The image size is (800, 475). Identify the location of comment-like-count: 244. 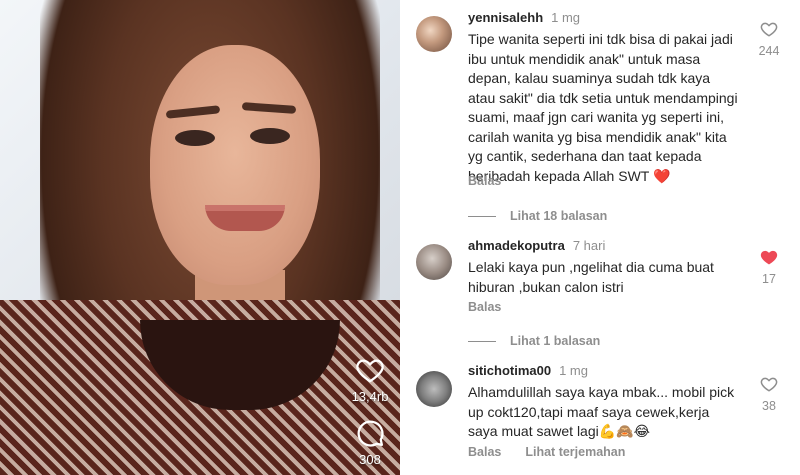
(769, 51).